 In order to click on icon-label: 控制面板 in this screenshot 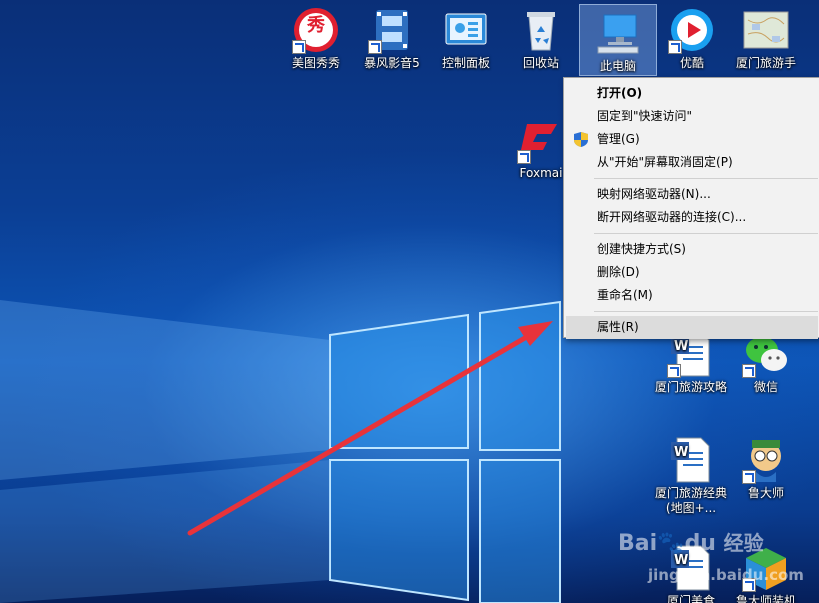, I will do `click(465, 63)`.